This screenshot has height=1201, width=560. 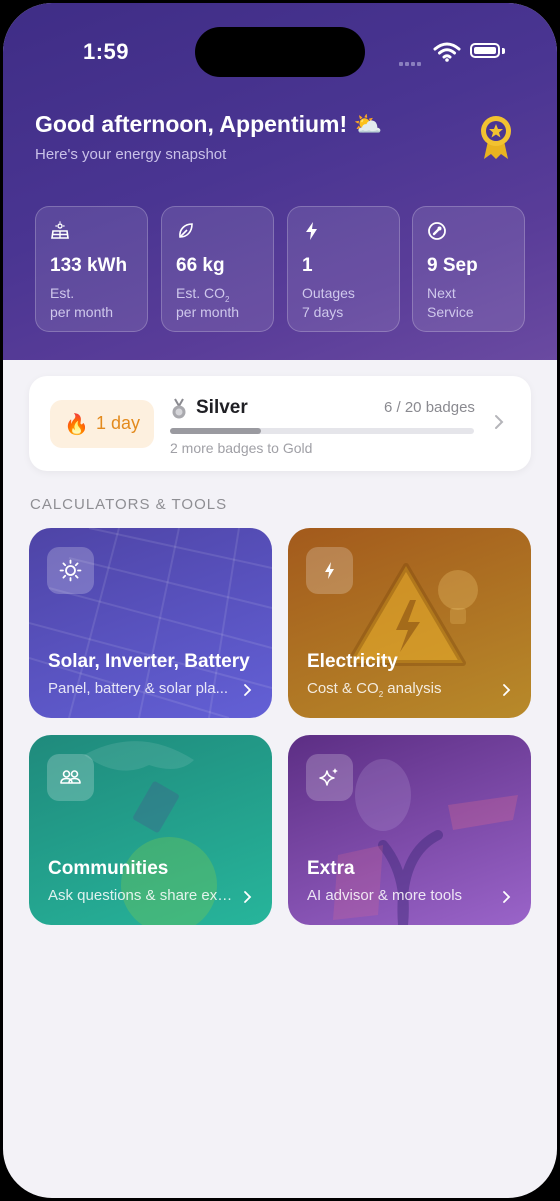 What do you see at coordinates (385, 895) in the screenshot?
I see `card-subtitle: AI advisor & more tools` at bounding box center [385, 895].